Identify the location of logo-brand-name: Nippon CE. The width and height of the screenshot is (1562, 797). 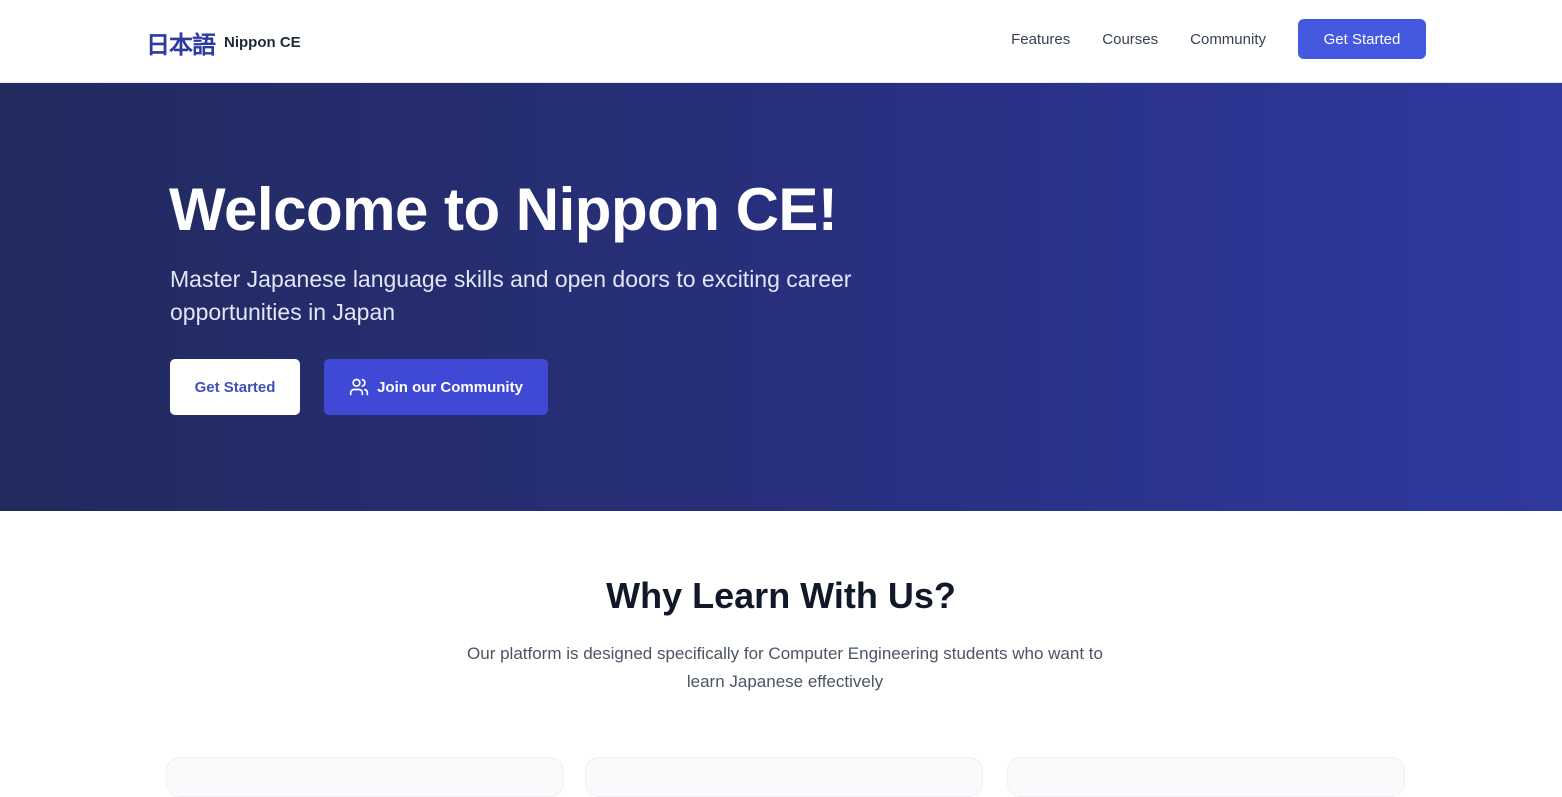
(262, 42).